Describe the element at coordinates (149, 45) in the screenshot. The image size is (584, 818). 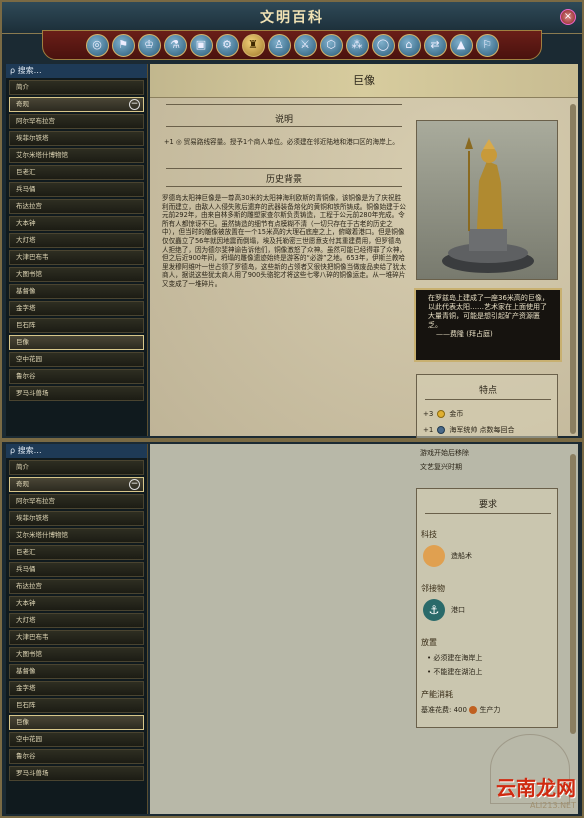
I see `bust-icon: ♔` at that location.